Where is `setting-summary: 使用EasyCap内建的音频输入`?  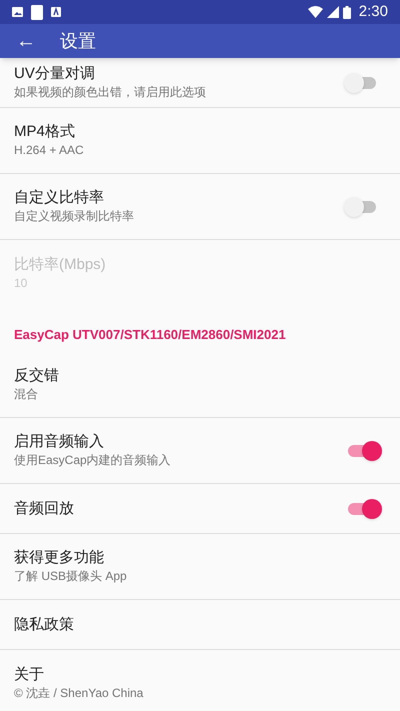
setting-summary: 使用EasyCap内建的音频输入 is located at coordinates (93, 460).